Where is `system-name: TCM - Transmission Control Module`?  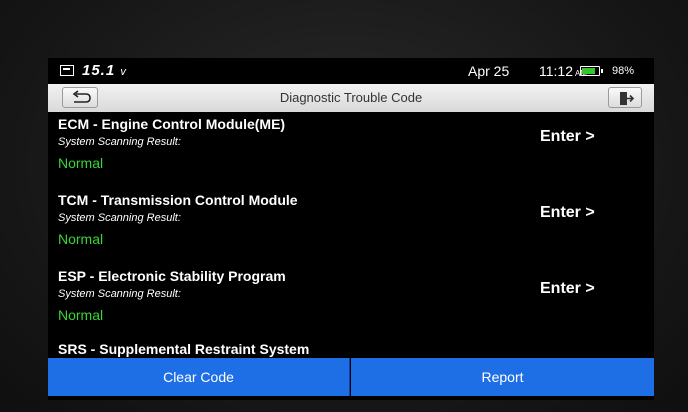 system-name: TCM - Transmission Control Module is located at coordinates (178, 200).